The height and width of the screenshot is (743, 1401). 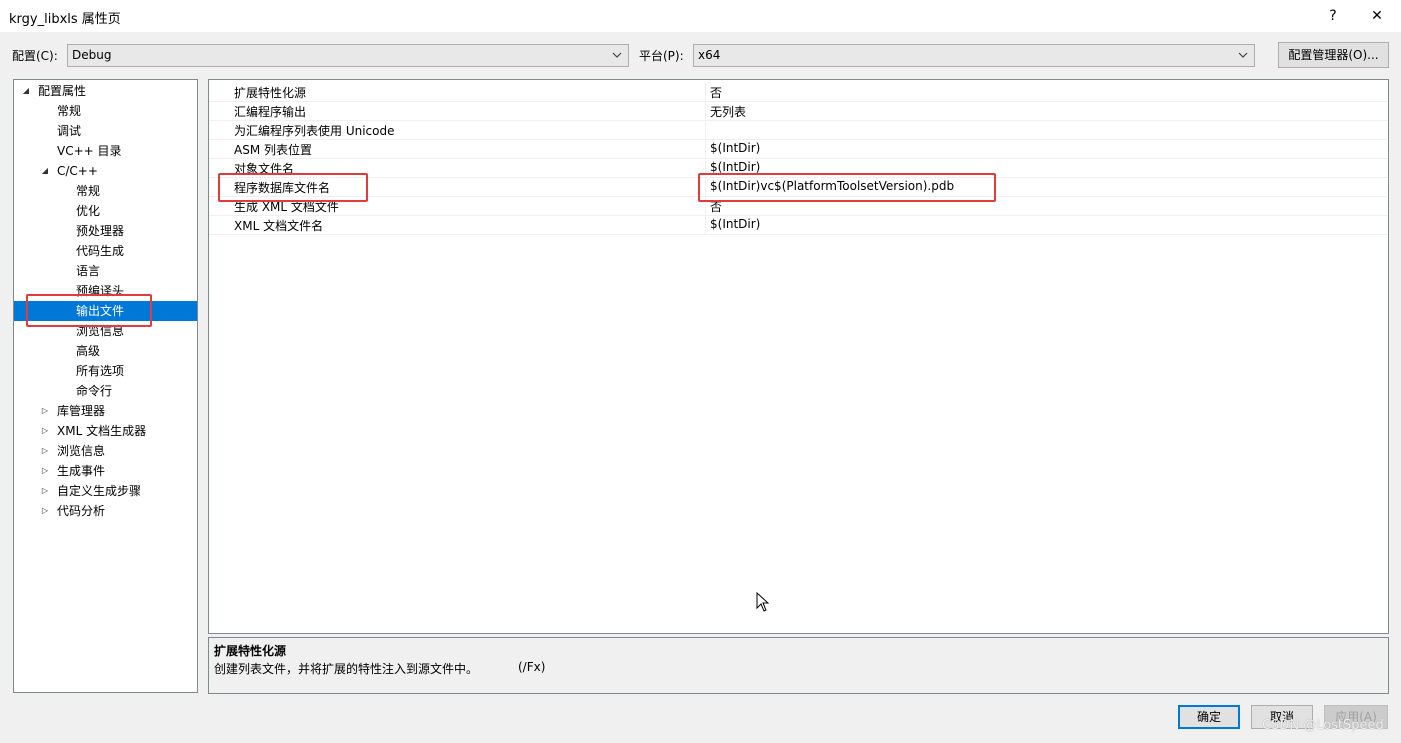 I want to click on highlight-box-tree, so click(x=89, y=310).